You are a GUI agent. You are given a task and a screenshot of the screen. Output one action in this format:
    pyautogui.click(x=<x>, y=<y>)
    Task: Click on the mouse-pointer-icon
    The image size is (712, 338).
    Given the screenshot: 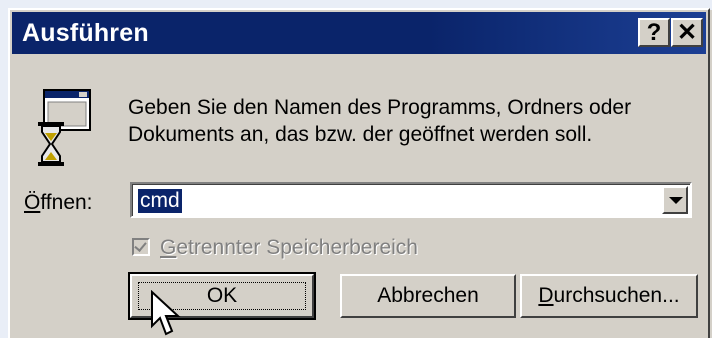 What is the action you would take?
    pyautogui.click(x=166, y=313)
    